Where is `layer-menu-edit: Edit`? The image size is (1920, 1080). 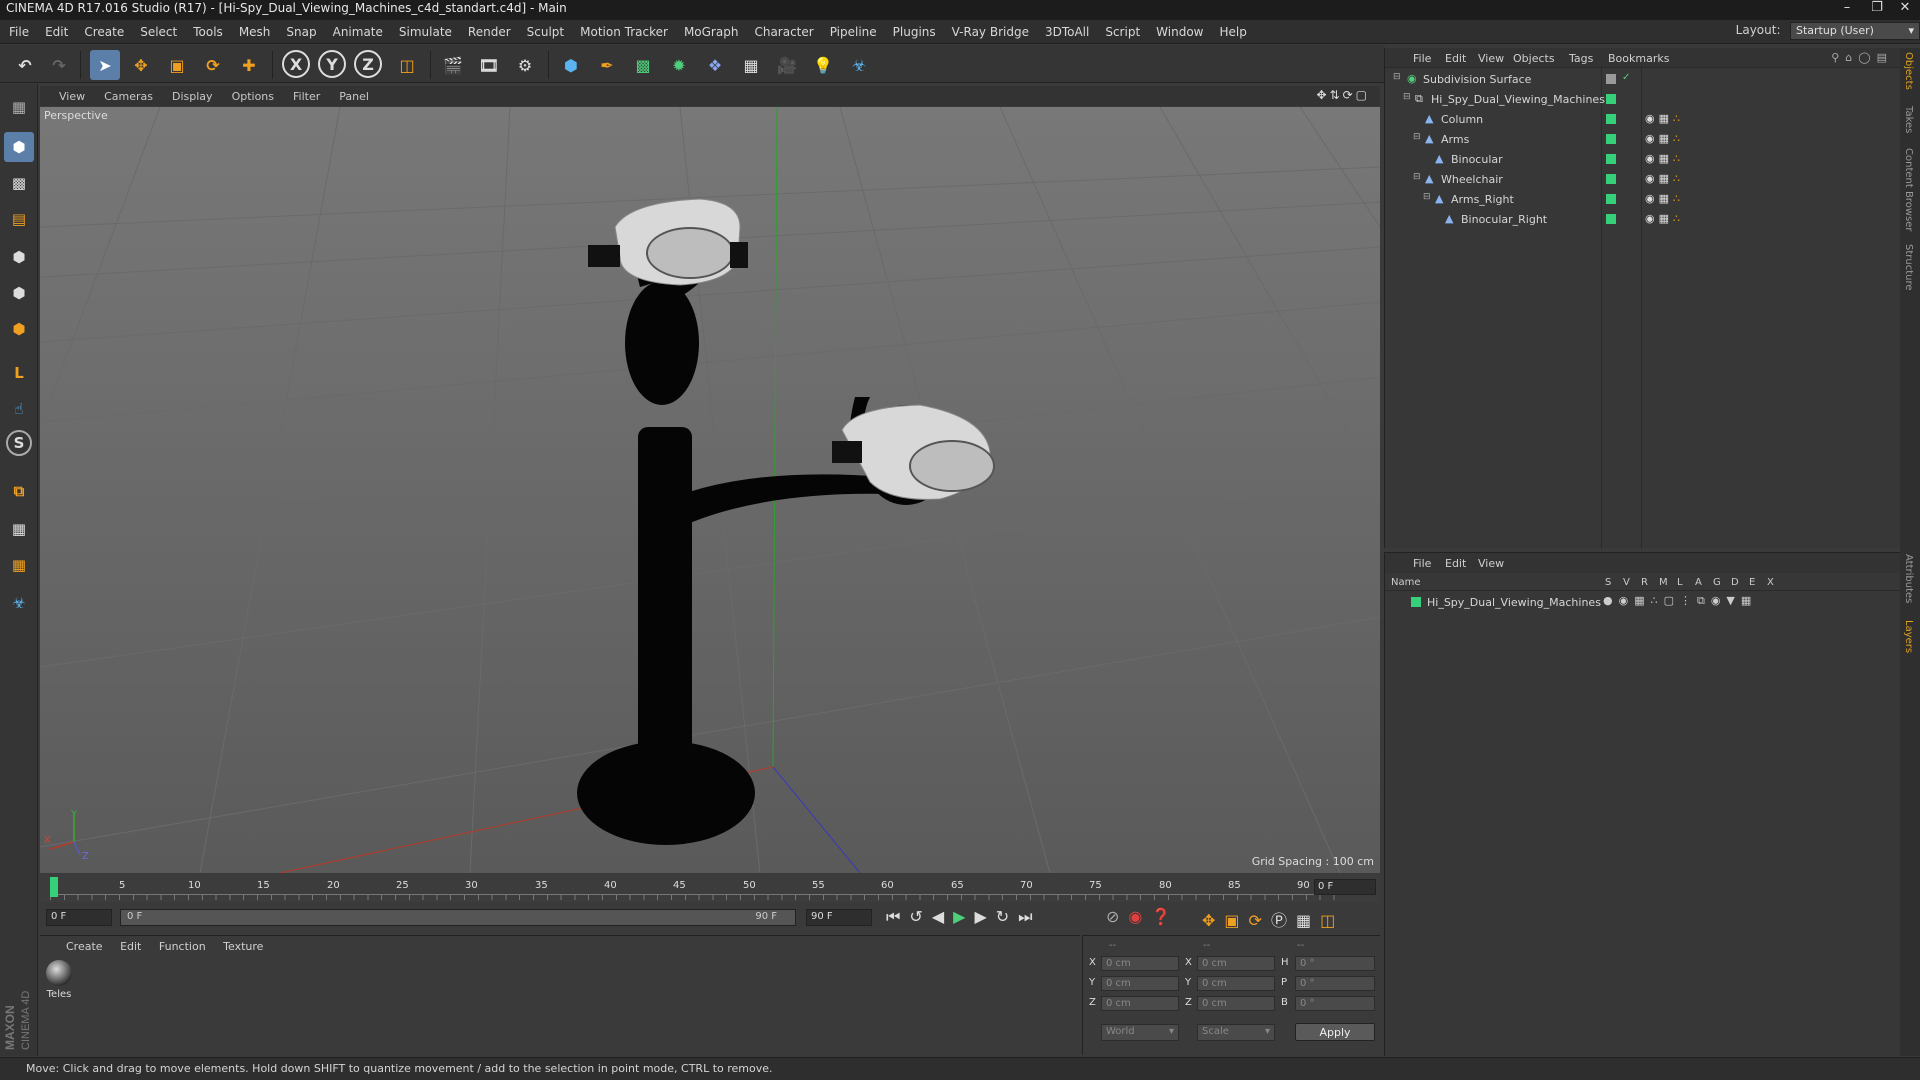 layer-menu-edit: Edit is located at coordinates (1455, 563).